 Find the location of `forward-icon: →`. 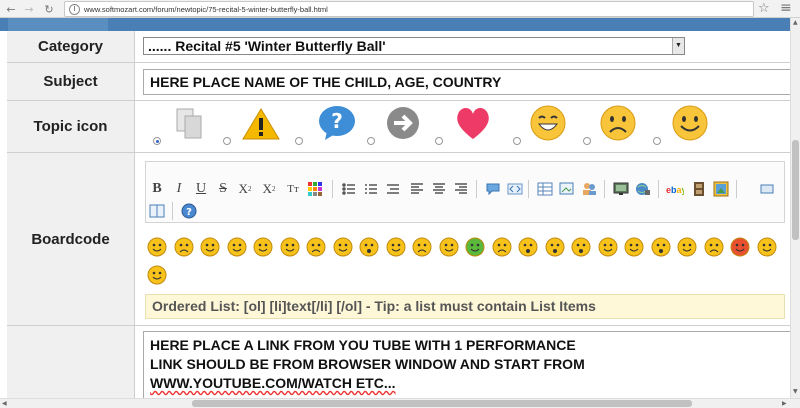

forward-icon: → is located at coordinates (29, 9).